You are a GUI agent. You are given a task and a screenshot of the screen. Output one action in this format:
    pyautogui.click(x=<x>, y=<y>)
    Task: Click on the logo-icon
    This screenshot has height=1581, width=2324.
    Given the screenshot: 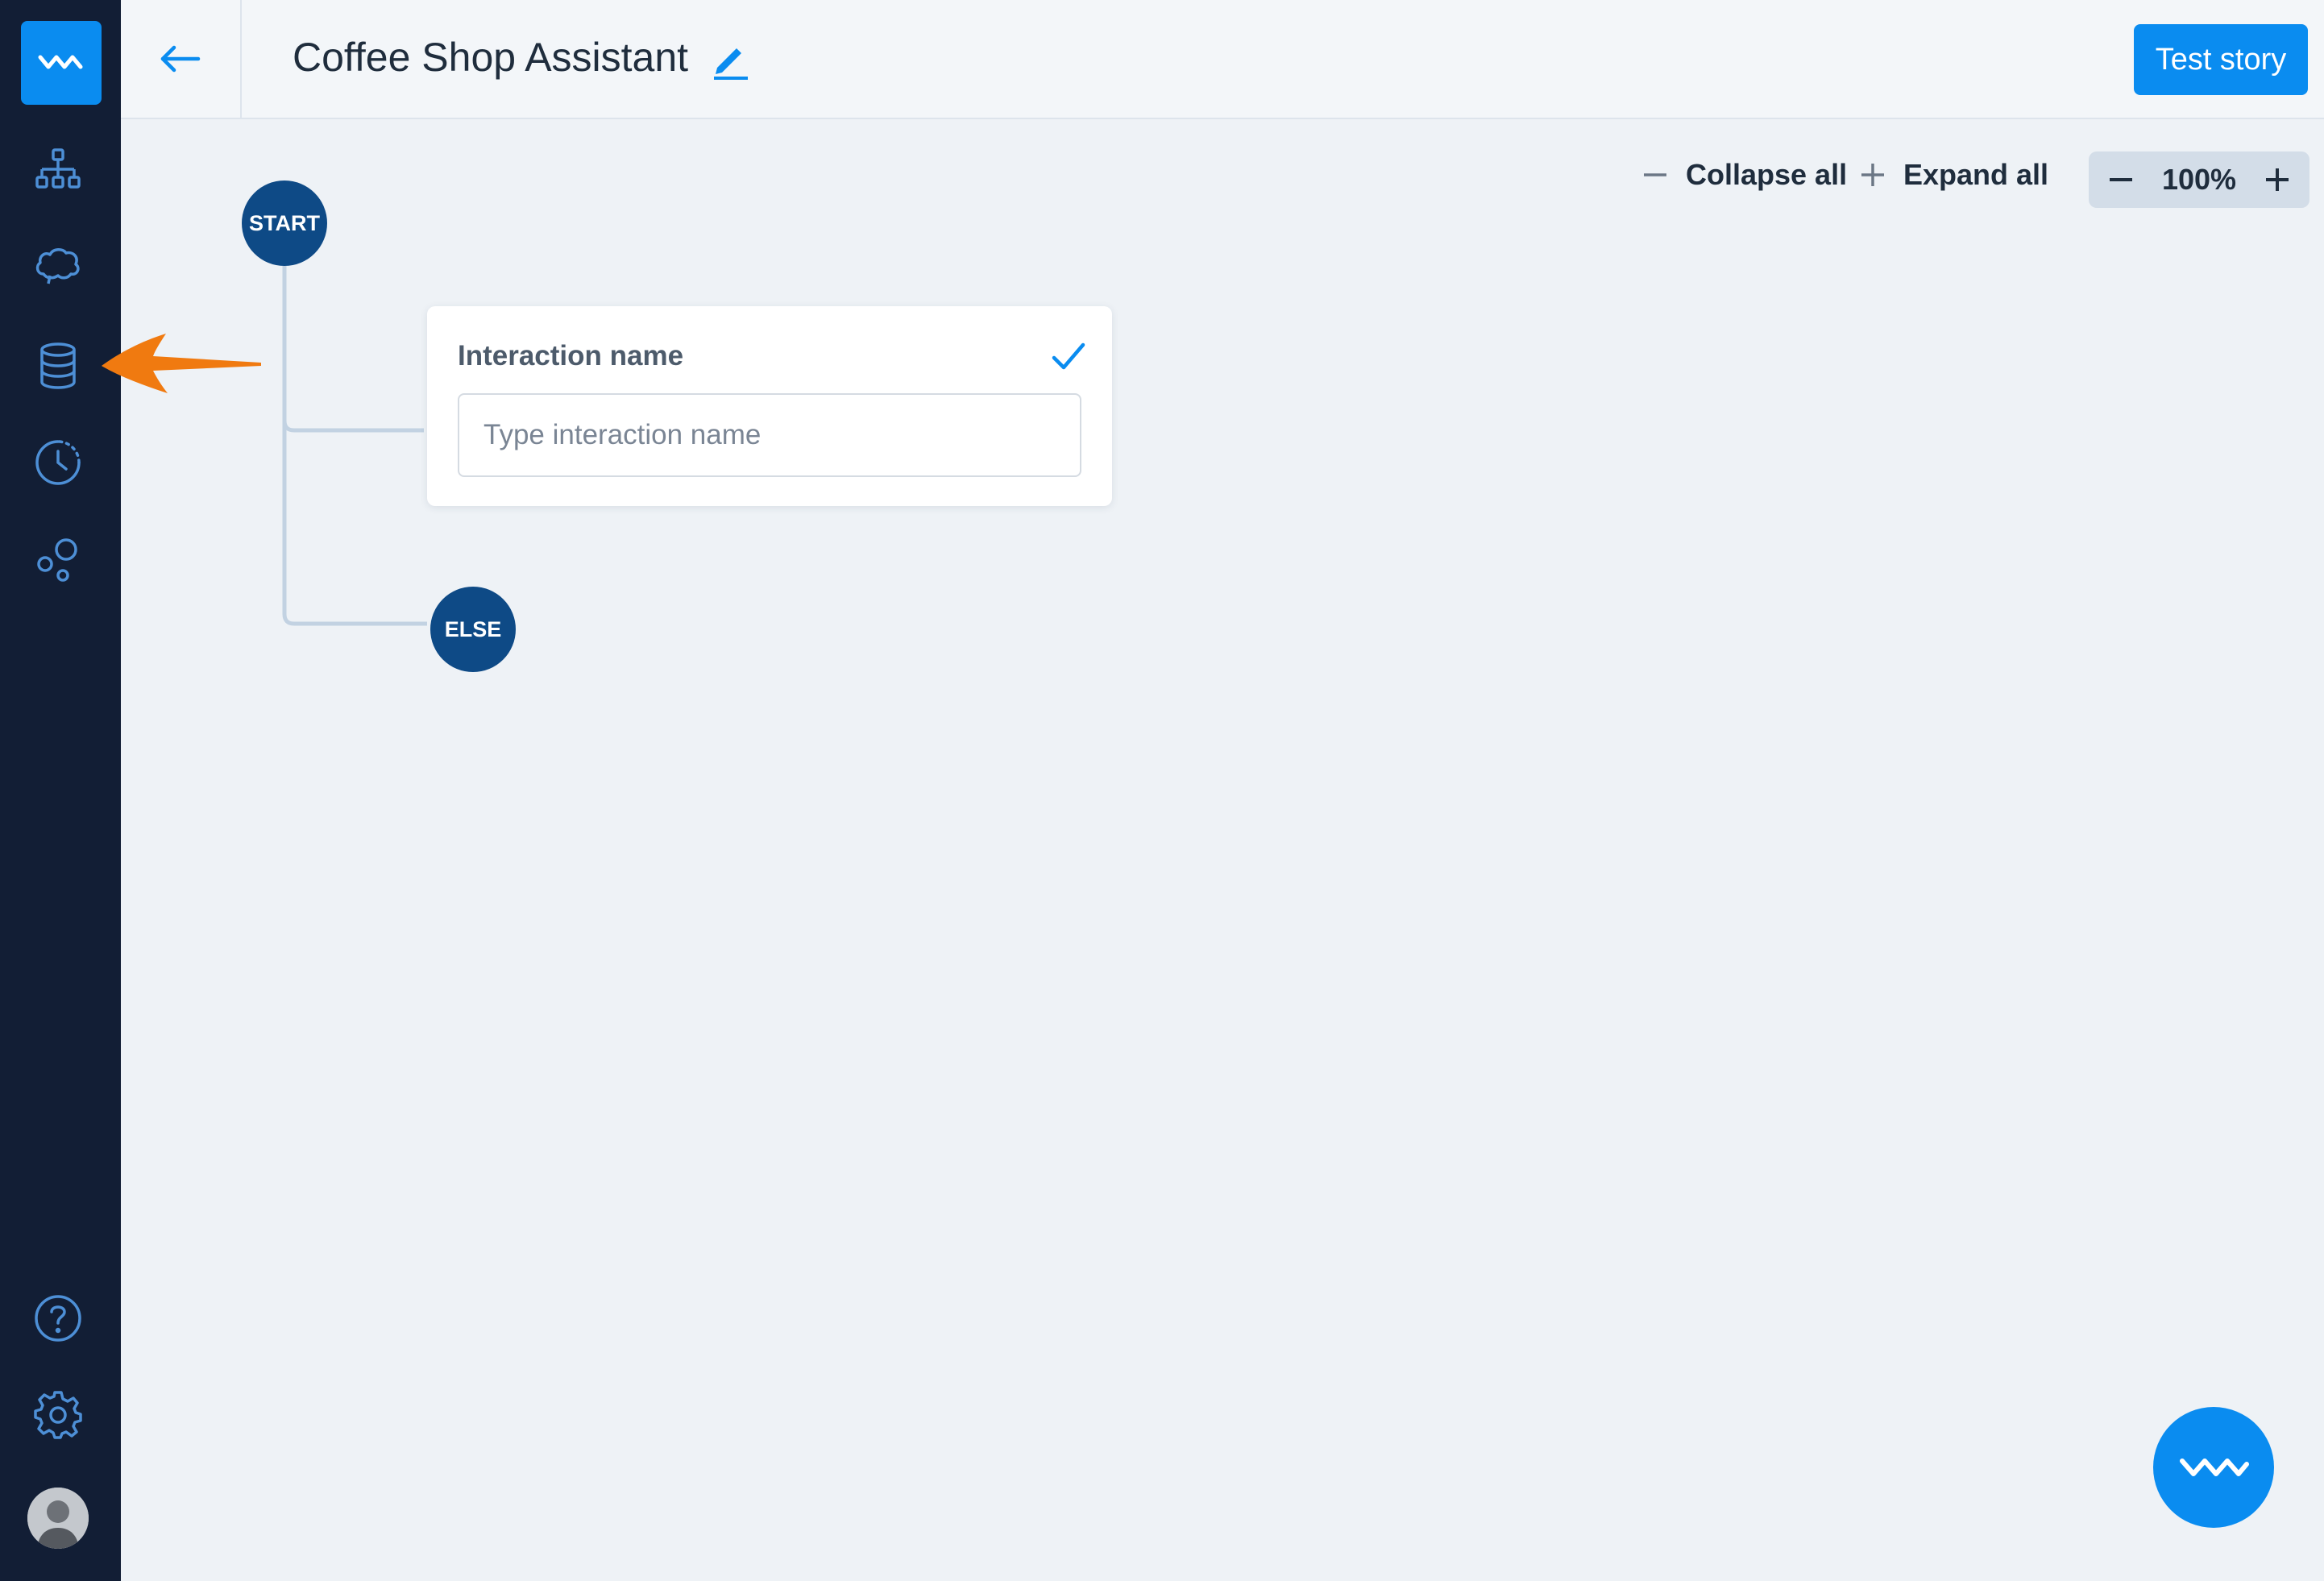 What is the action you would take?
    pyautogui.click(x=2214, y=1467)
    